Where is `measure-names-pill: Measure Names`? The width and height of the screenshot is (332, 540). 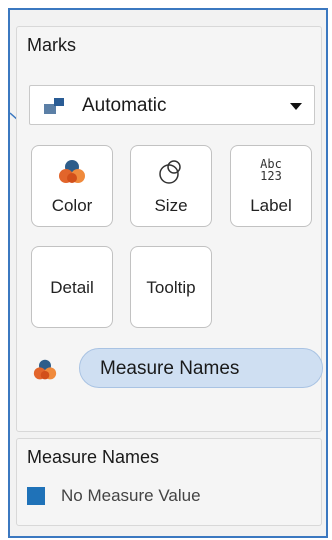
measure-names-pill: Measure Names is located at coordinates (201, 368).